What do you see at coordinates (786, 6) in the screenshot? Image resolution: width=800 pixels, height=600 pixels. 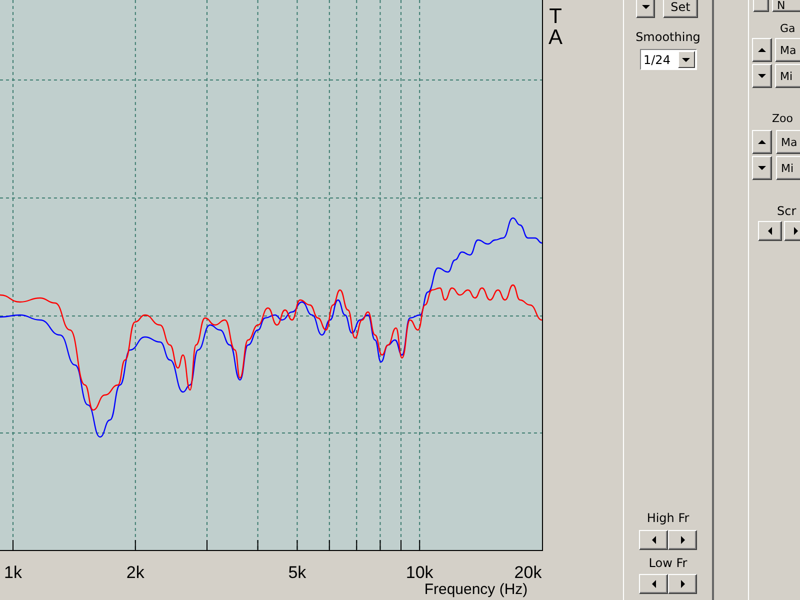 I see `top-button: N` at bounding box center [786, 6].